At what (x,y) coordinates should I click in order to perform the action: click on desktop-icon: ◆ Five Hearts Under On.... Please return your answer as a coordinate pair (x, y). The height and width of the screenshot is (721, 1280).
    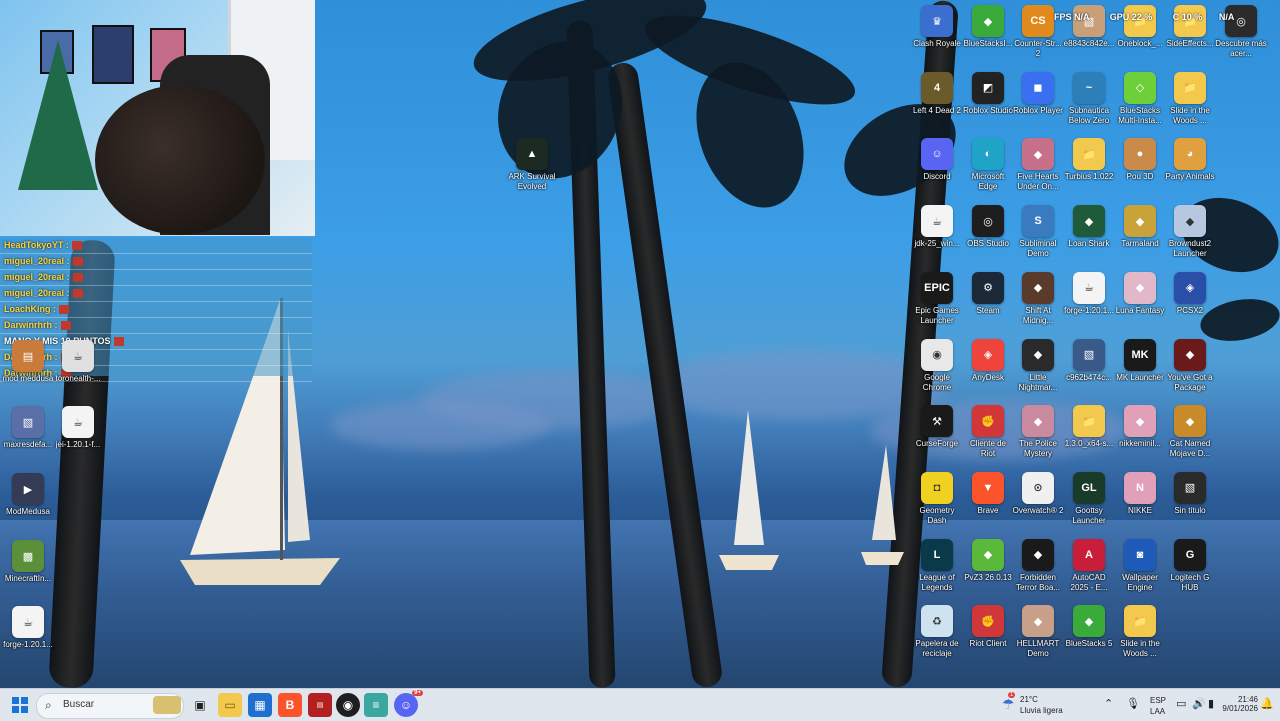
    Looking at the image, I should click on (1038, 165).